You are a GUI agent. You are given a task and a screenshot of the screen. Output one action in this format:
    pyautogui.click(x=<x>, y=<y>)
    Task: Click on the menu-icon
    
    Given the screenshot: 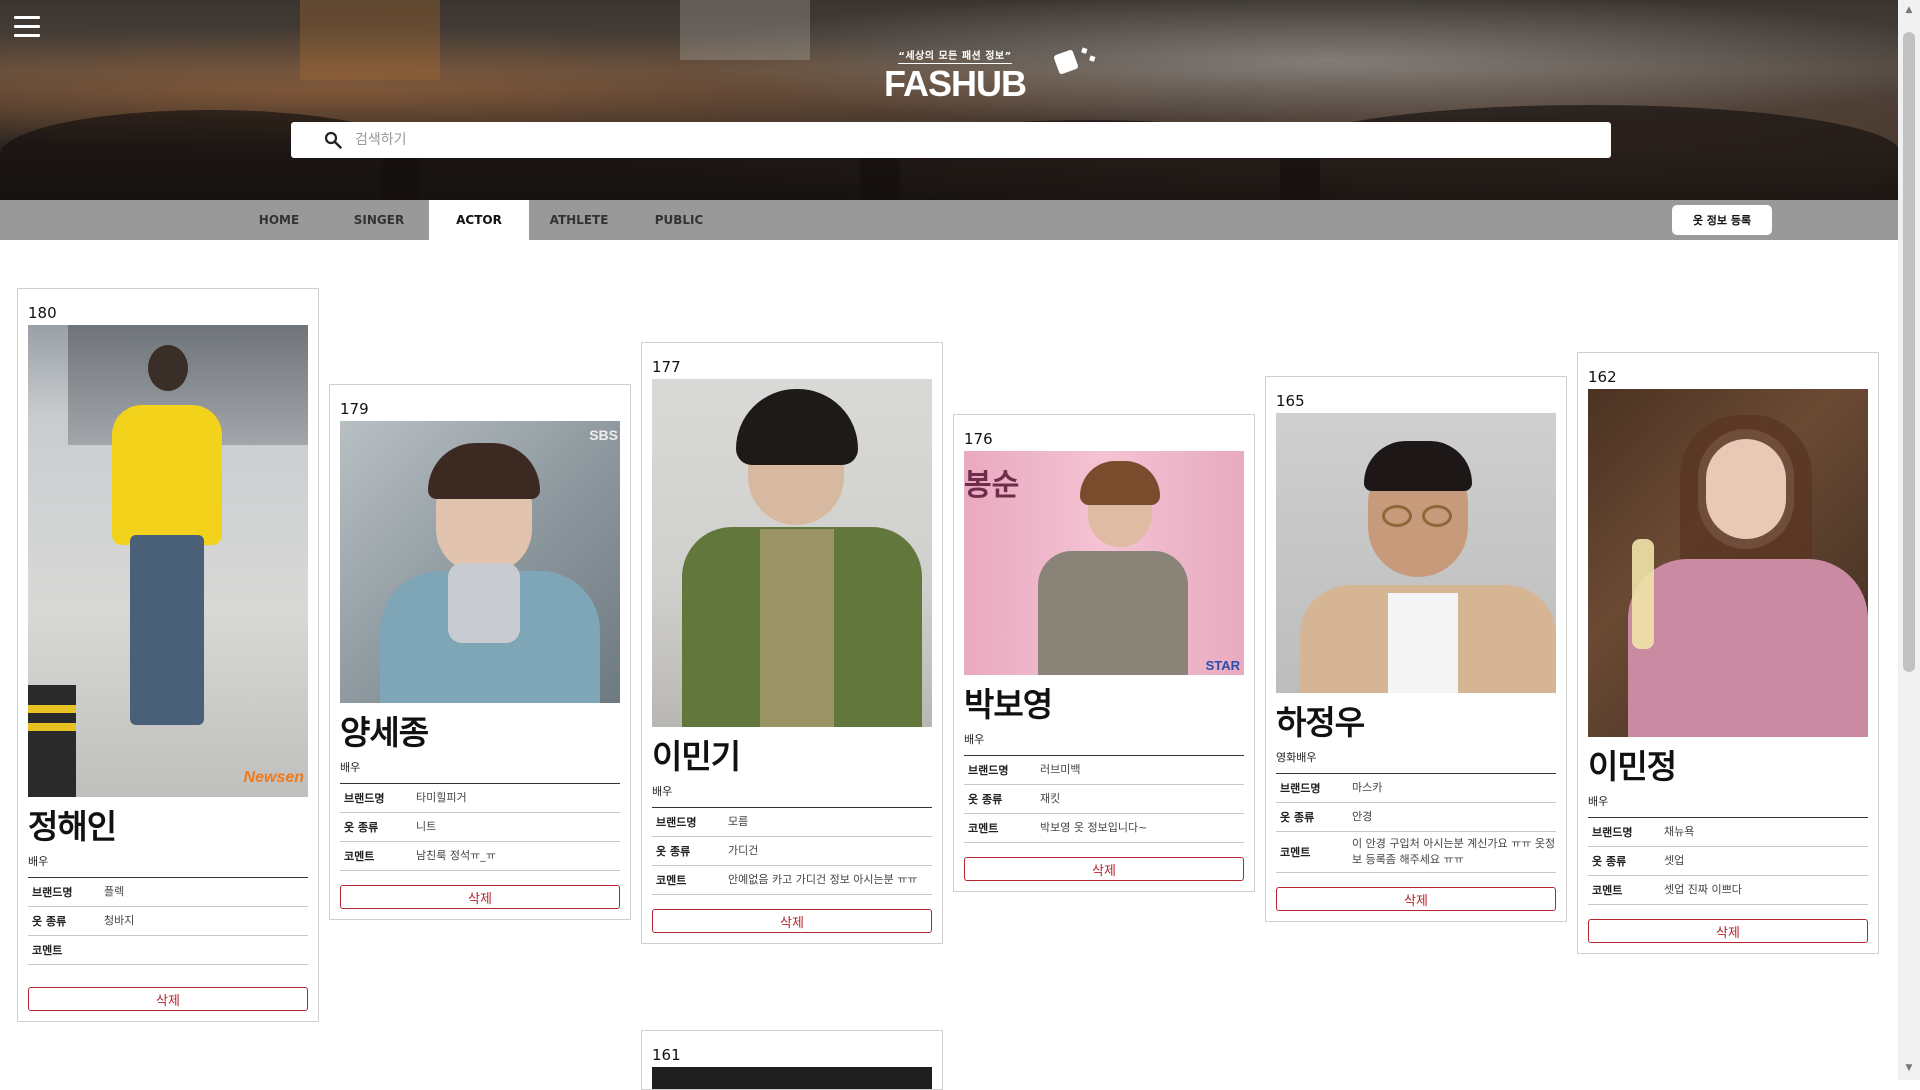 What is the action you would take?
    pyautogui.click(x=27, y=27)
    